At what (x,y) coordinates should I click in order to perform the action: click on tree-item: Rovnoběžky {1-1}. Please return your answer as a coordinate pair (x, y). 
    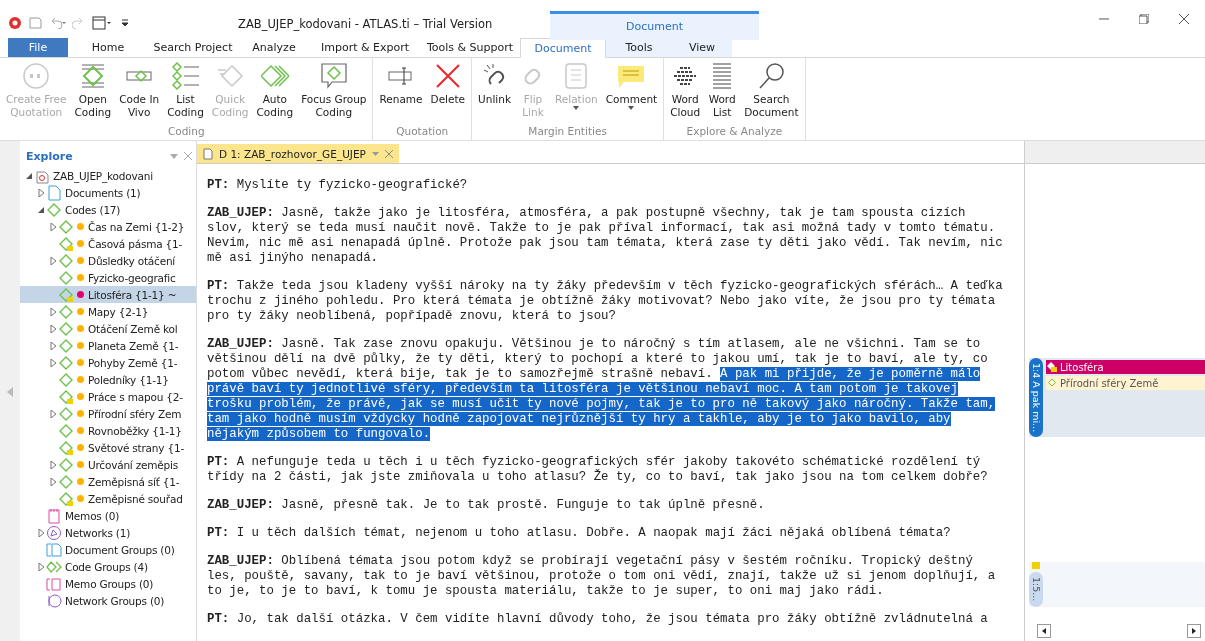
    Looking at the image, I should click on (135, 430).